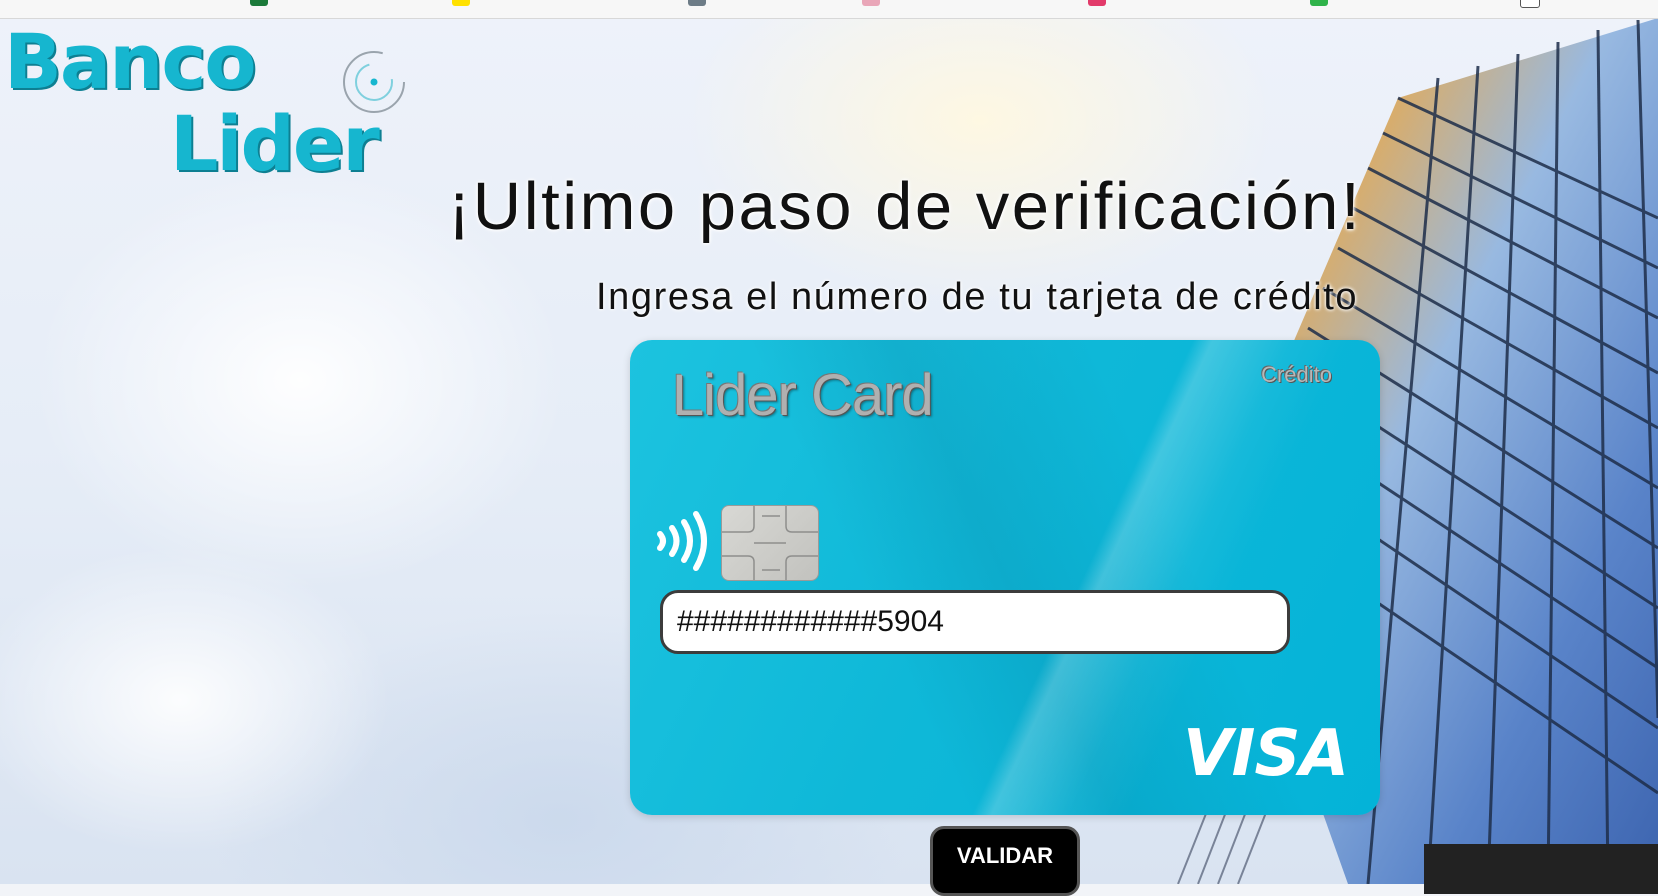  What do you see at coordinates (1266, 754) in the screenshot?
I see `visa-logo: VISA` at bounding box center [1266, 754].